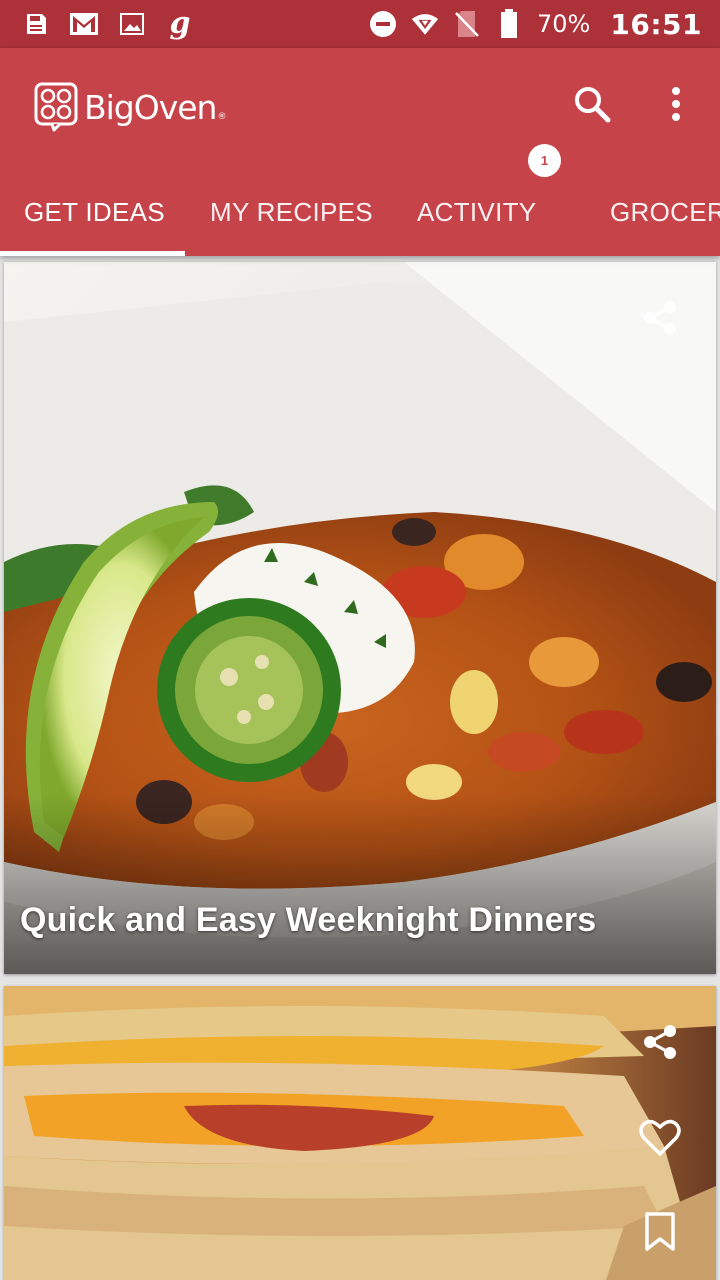 The width and height of the screenshot is (720, 1280). Describe the element at coordinates (84, 24) in the screenshot. I see `gmail-icon` at that location.